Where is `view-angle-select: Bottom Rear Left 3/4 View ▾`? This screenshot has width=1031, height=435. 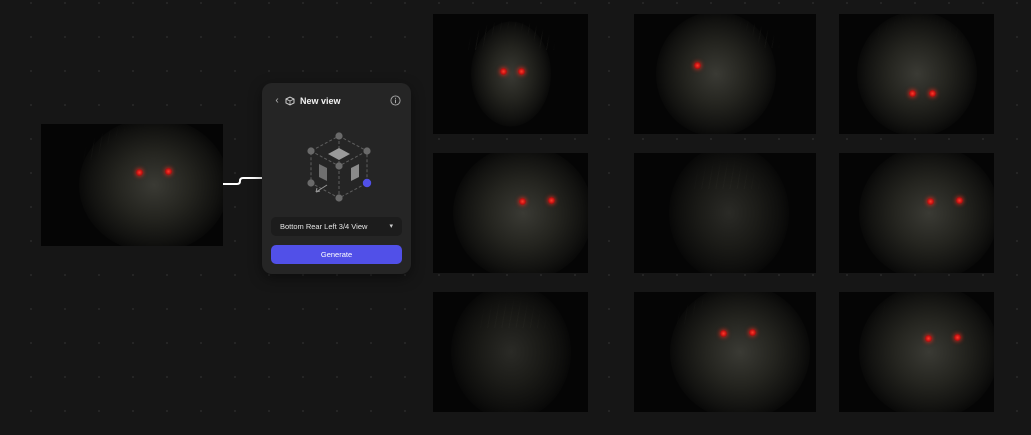 view-angle-select: Bottom Rear Left 3/4 View ▾ is located at coordinates (336, 226).